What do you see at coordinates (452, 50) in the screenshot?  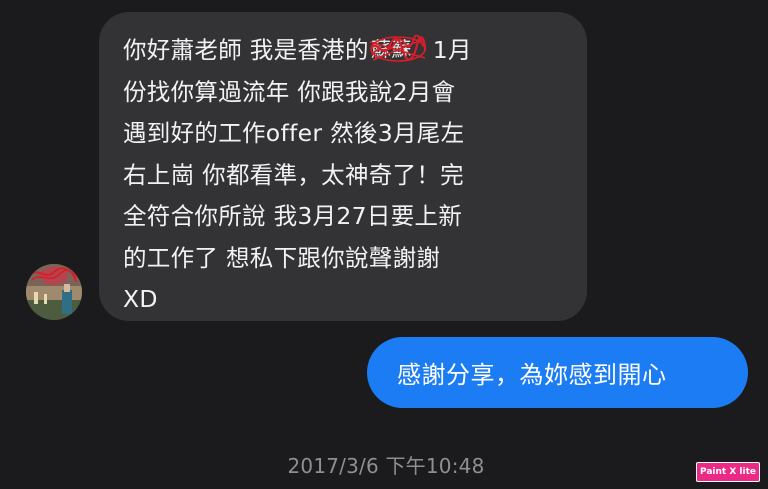 I see `incoming-line-text: 1月` at bounding box center [452, 50].